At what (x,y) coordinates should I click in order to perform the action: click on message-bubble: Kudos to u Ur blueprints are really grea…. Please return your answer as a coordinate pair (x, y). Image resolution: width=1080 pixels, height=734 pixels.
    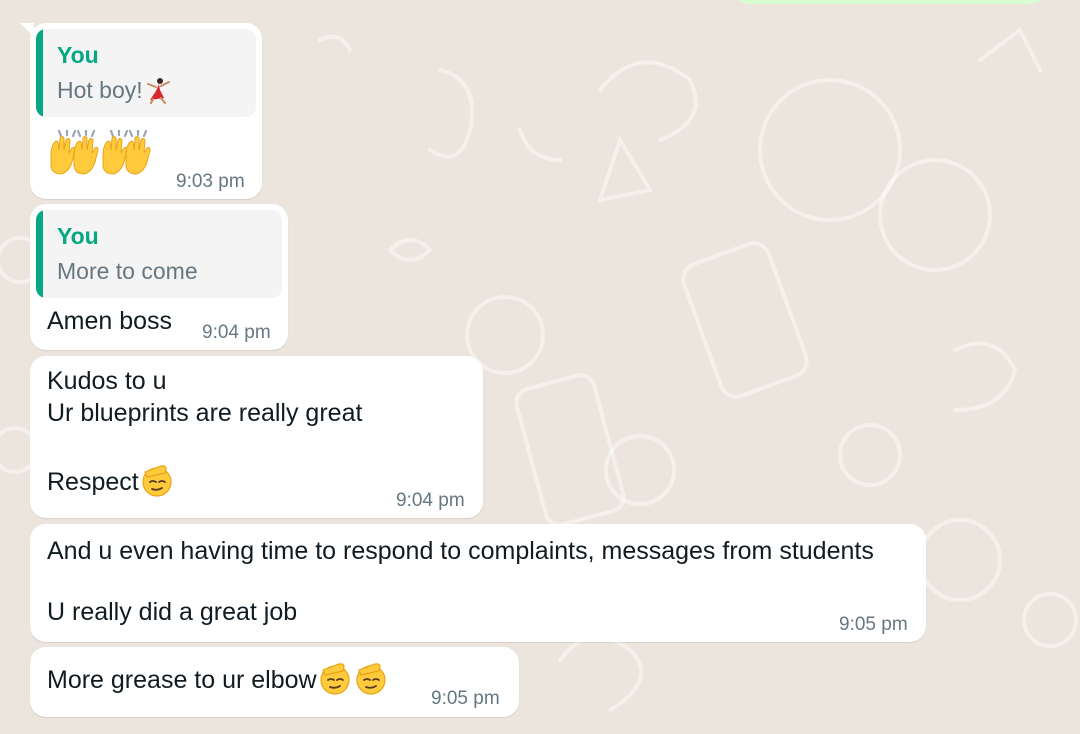
    Looking at the image, I should click on (256, 437).